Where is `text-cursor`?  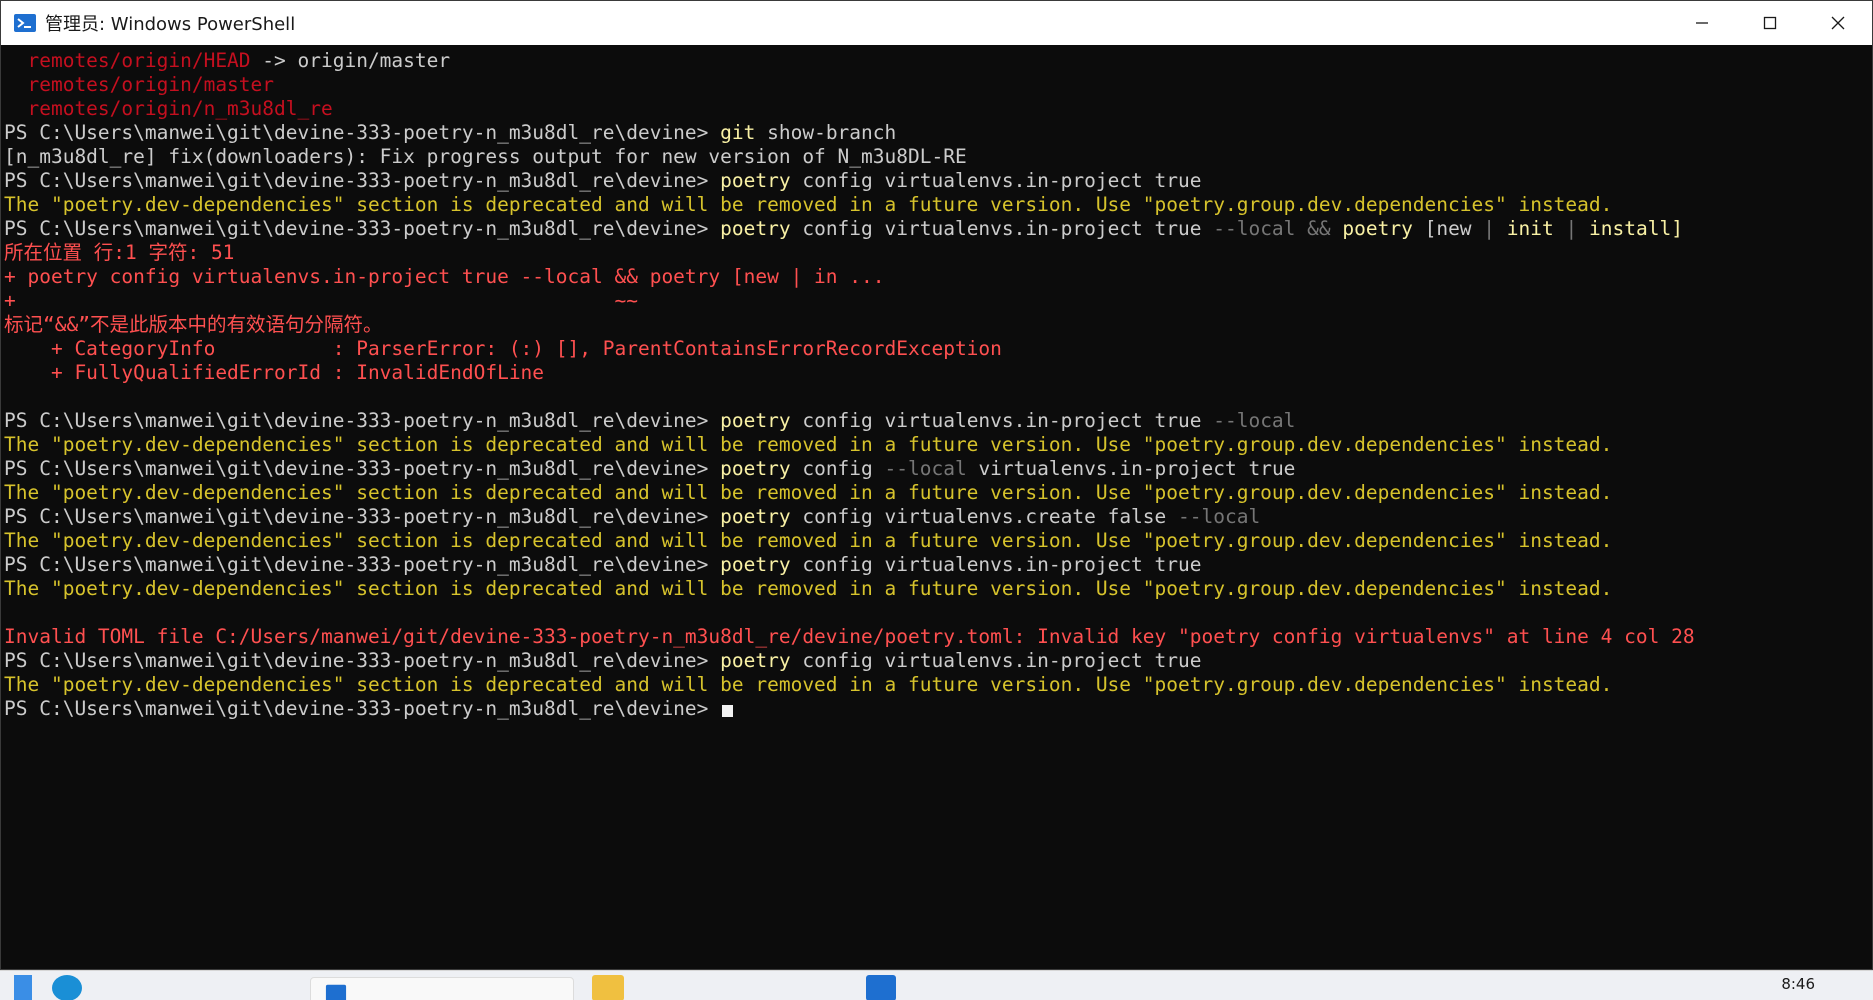
text-cursor is located at coordinates (728, 711).